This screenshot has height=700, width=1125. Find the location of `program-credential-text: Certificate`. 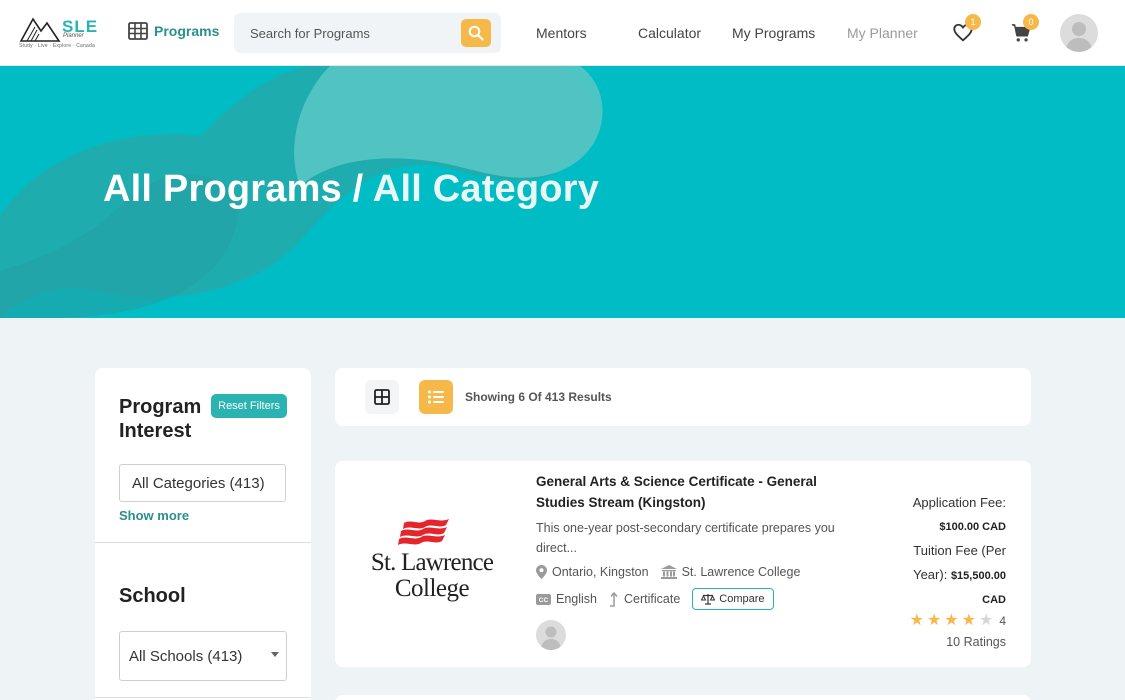

program-credential-text: Certificate is located at coordinates (652, 599).